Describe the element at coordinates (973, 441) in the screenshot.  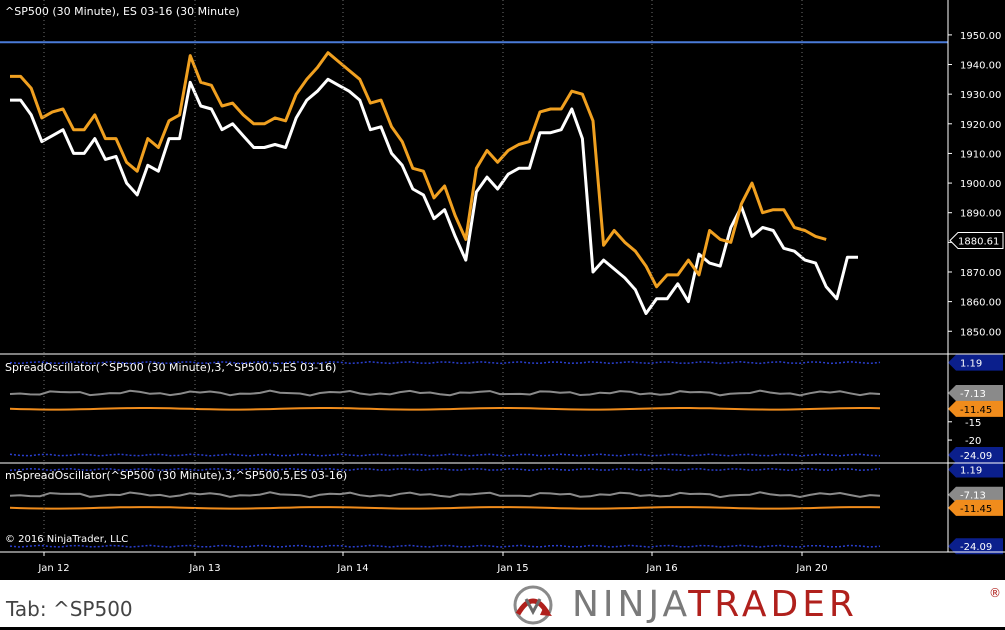
I see `osc-y-tick-label: -20` at that location.